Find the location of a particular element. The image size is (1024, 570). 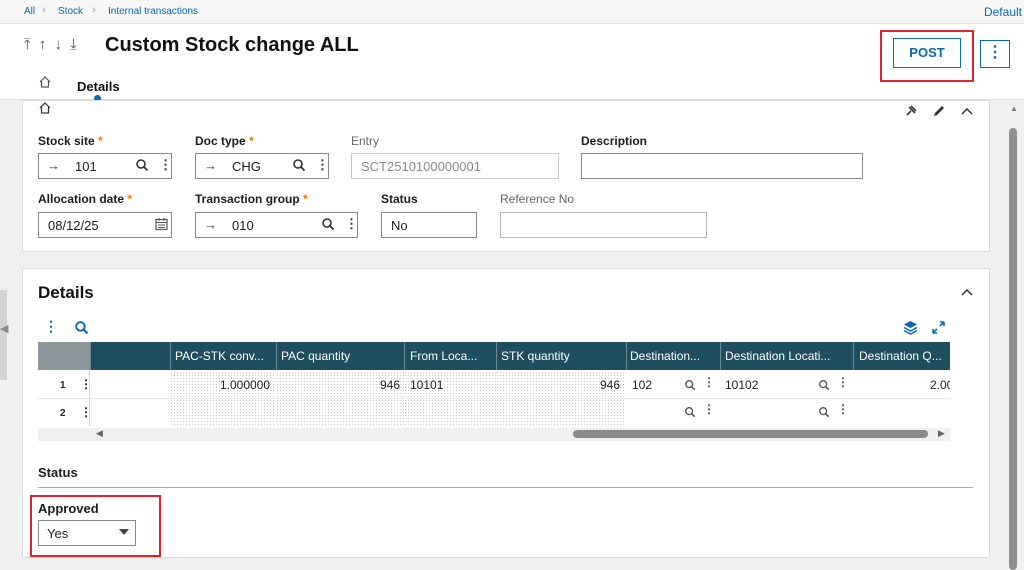

breadcrumb-internal-transactions: Internal transactions is located at coordinates (153, 11).